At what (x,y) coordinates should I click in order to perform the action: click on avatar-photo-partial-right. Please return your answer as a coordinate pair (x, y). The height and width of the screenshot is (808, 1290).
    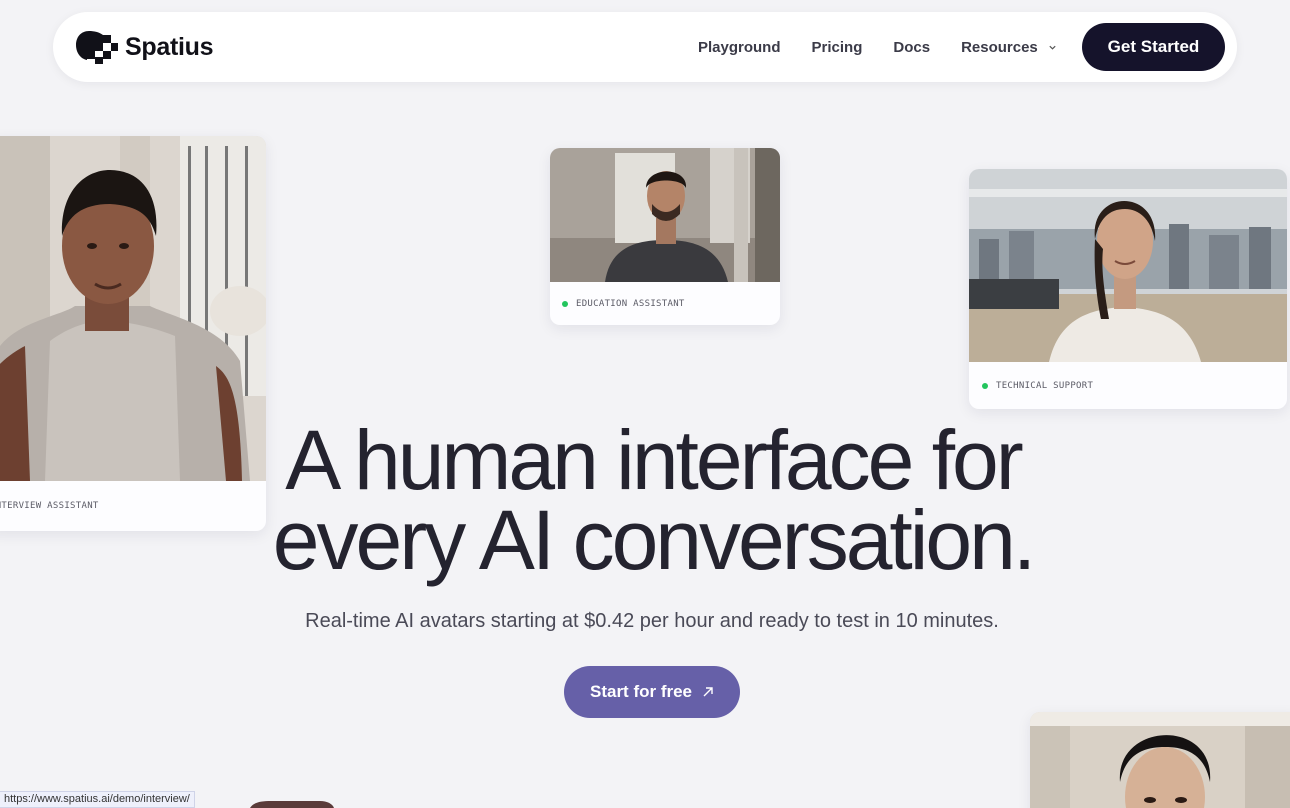
    Looking at the image, I should click on (1160, 760).